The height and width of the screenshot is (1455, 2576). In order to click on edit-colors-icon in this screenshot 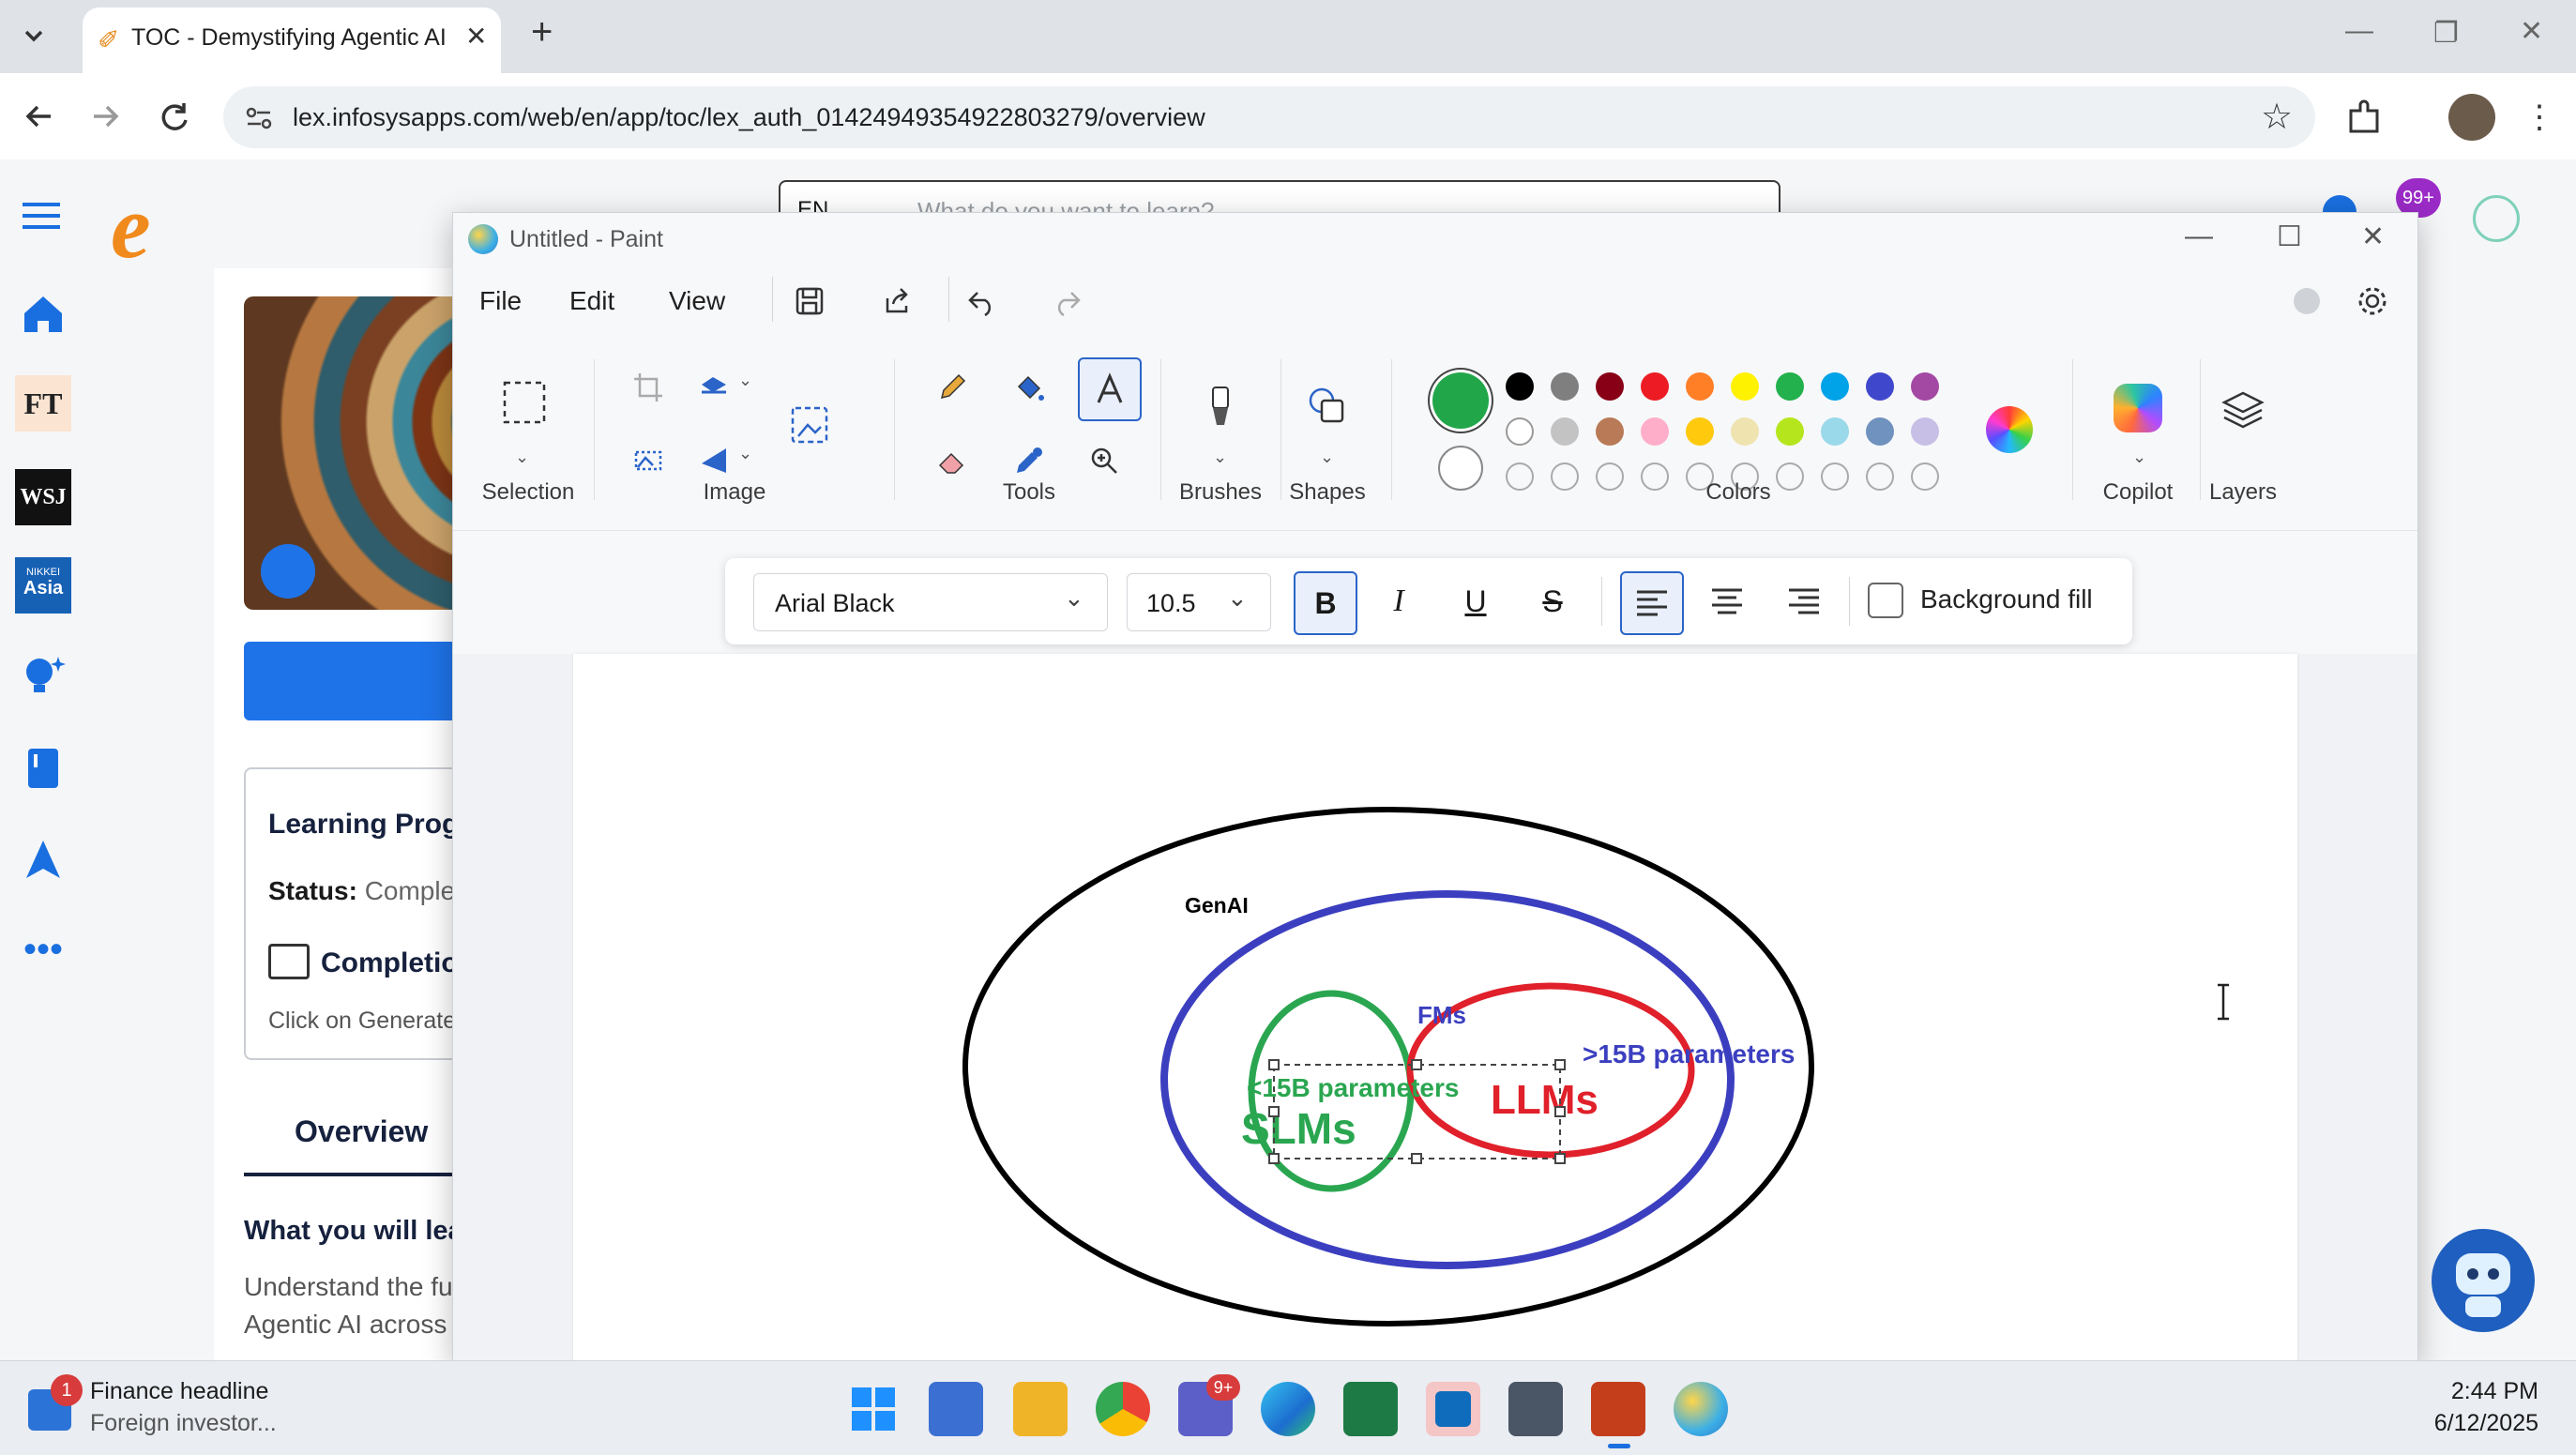, I will do `click(2010, 429)`.